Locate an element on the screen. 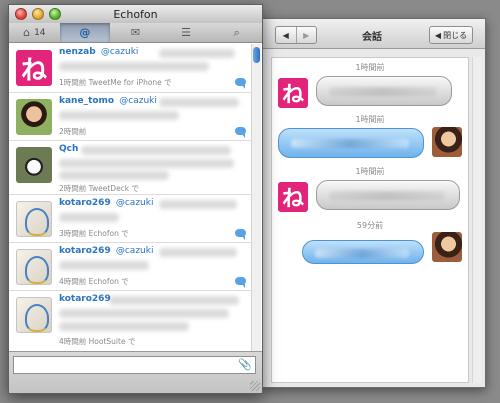 The height and width of the screenshot is (403, 500). conversation-nav: ◀ ▶ is located at coordinates (296, 35).